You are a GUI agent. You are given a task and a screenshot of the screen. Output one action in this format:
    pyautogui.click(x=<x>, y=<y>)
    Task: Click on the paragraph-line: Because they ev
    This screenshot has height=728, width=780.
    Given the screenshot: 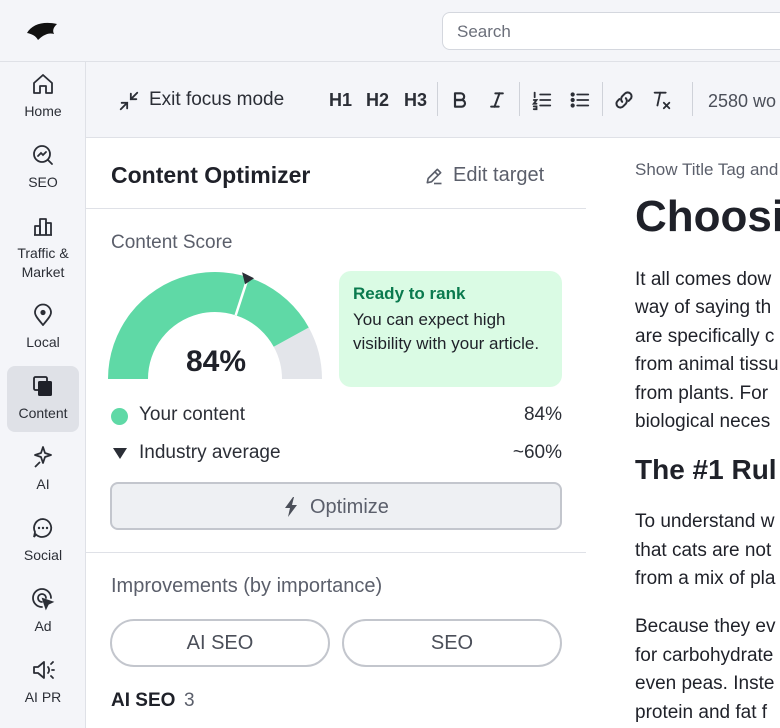 What is the action you would take?
    pyautogui.click(x=705, y=626)
    